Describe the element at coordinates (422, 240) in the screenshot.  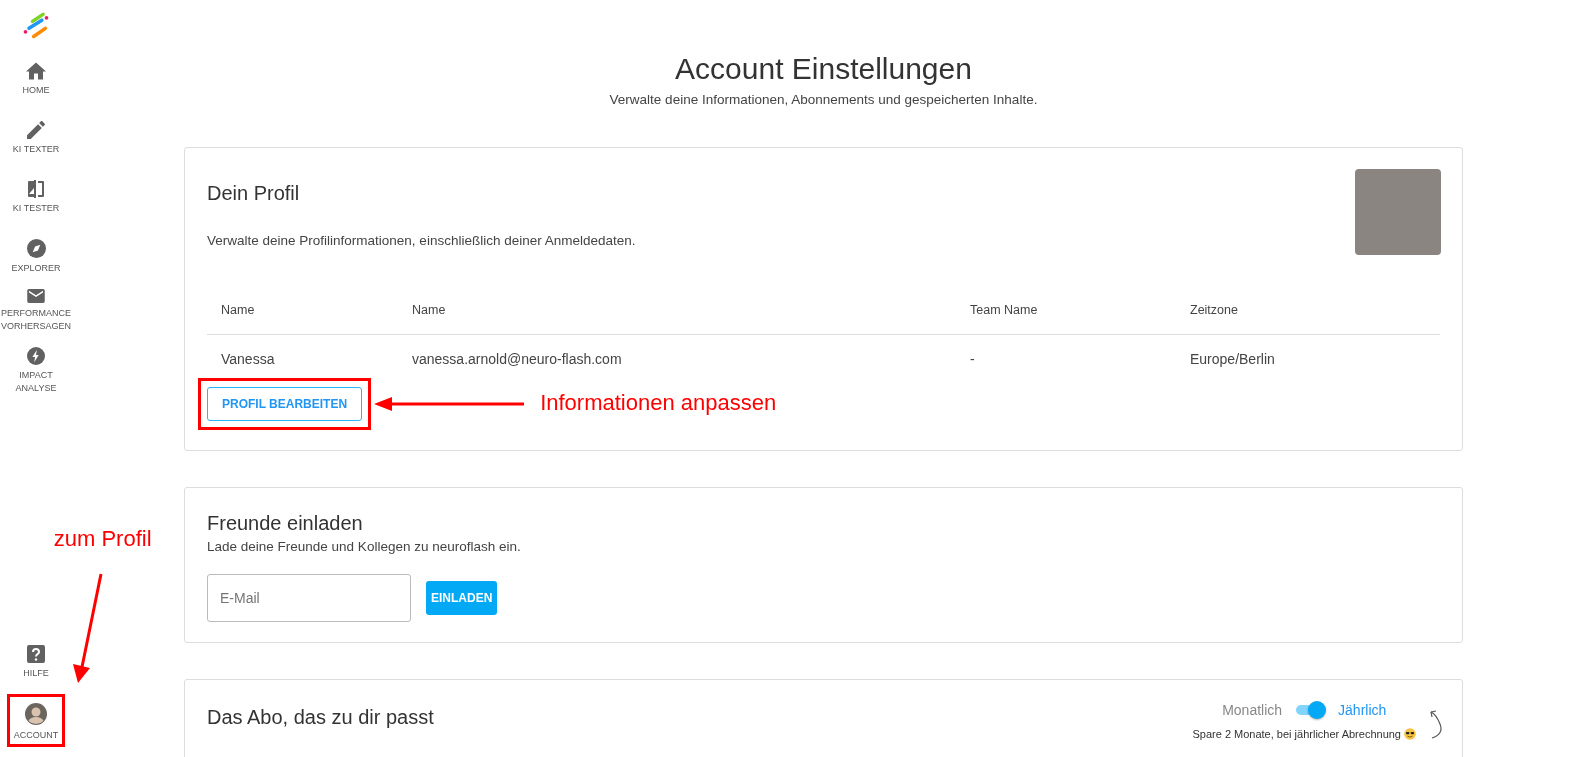
I see `card-description: Verwalte deine Profilinformationen, einschließlich deiner Anmeldedaten.` at that location.